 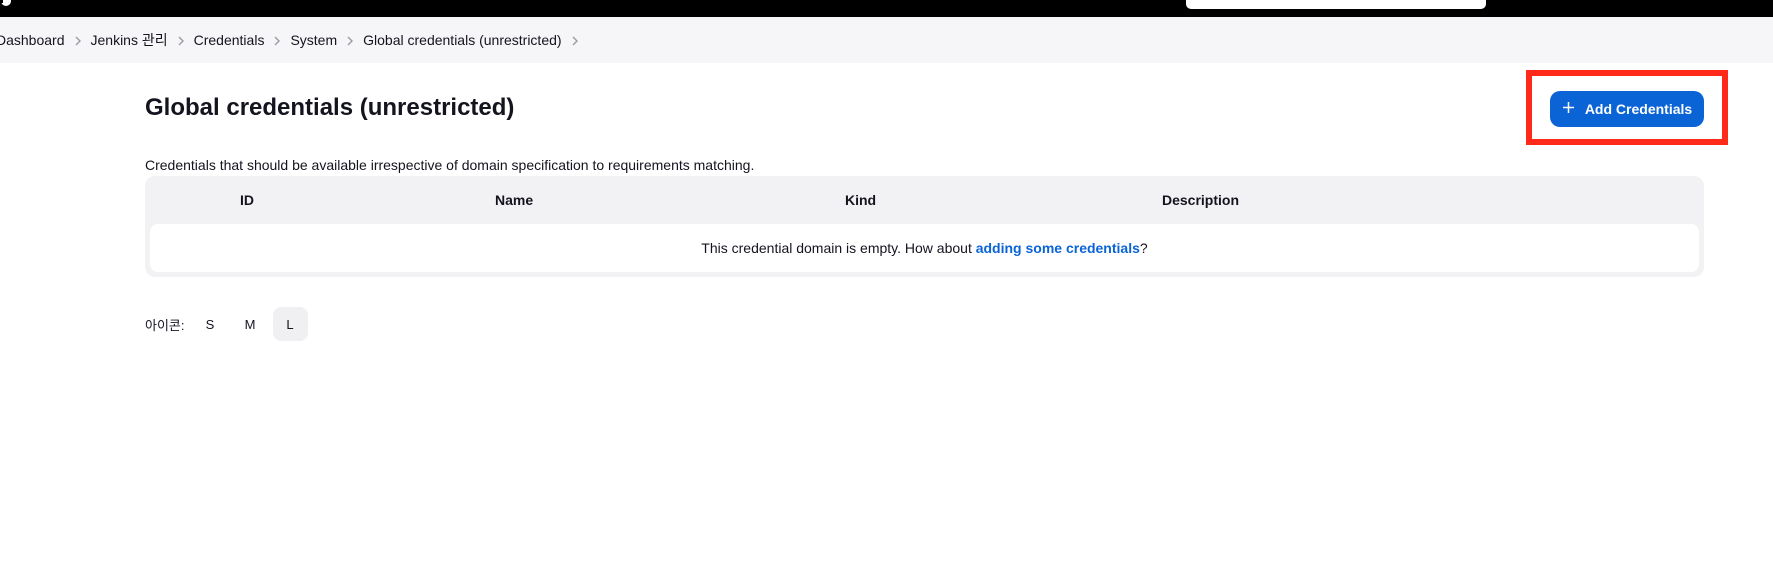 I want to click on jenkins-logo-icon, so click(x=11, y=4).